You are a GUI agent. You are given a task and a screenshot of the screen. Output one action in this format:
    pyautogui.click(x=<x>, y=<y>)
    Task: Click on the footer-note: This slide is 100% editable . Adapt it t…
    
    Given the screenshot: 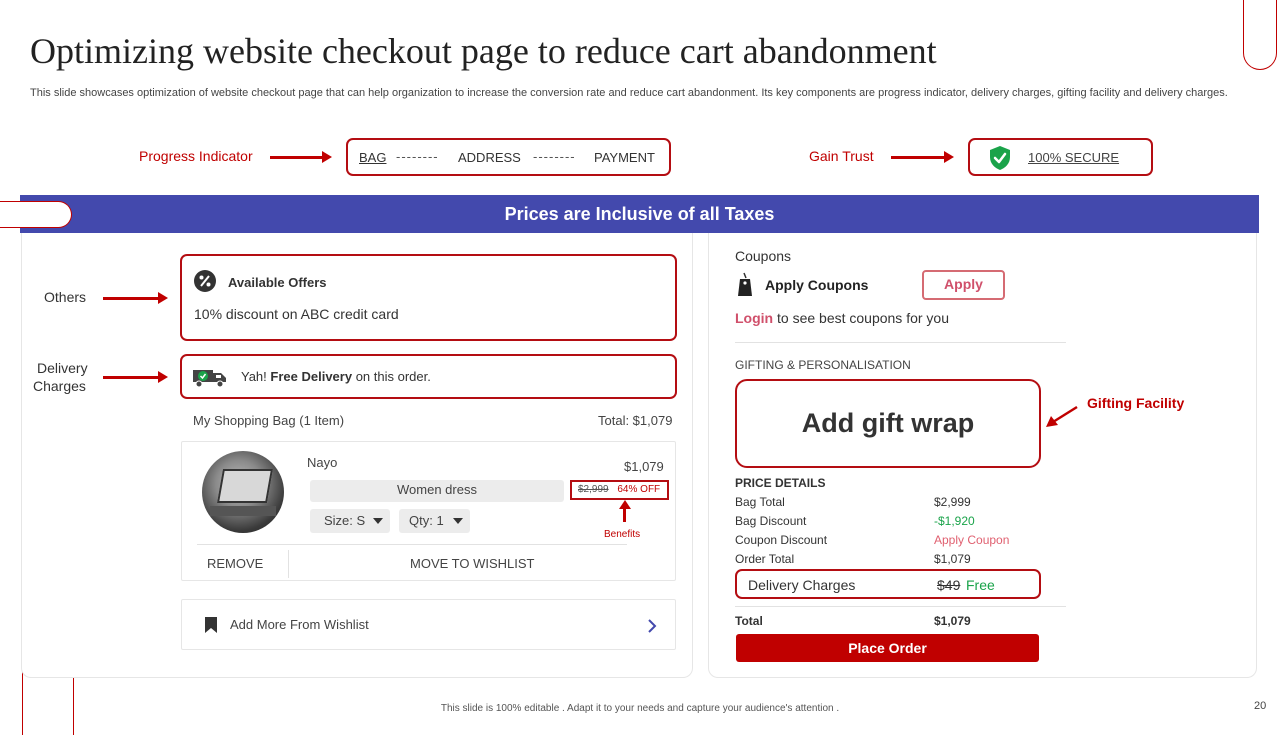 What is the action you would take?
    pyautogui.click(x=640, y=708)
    